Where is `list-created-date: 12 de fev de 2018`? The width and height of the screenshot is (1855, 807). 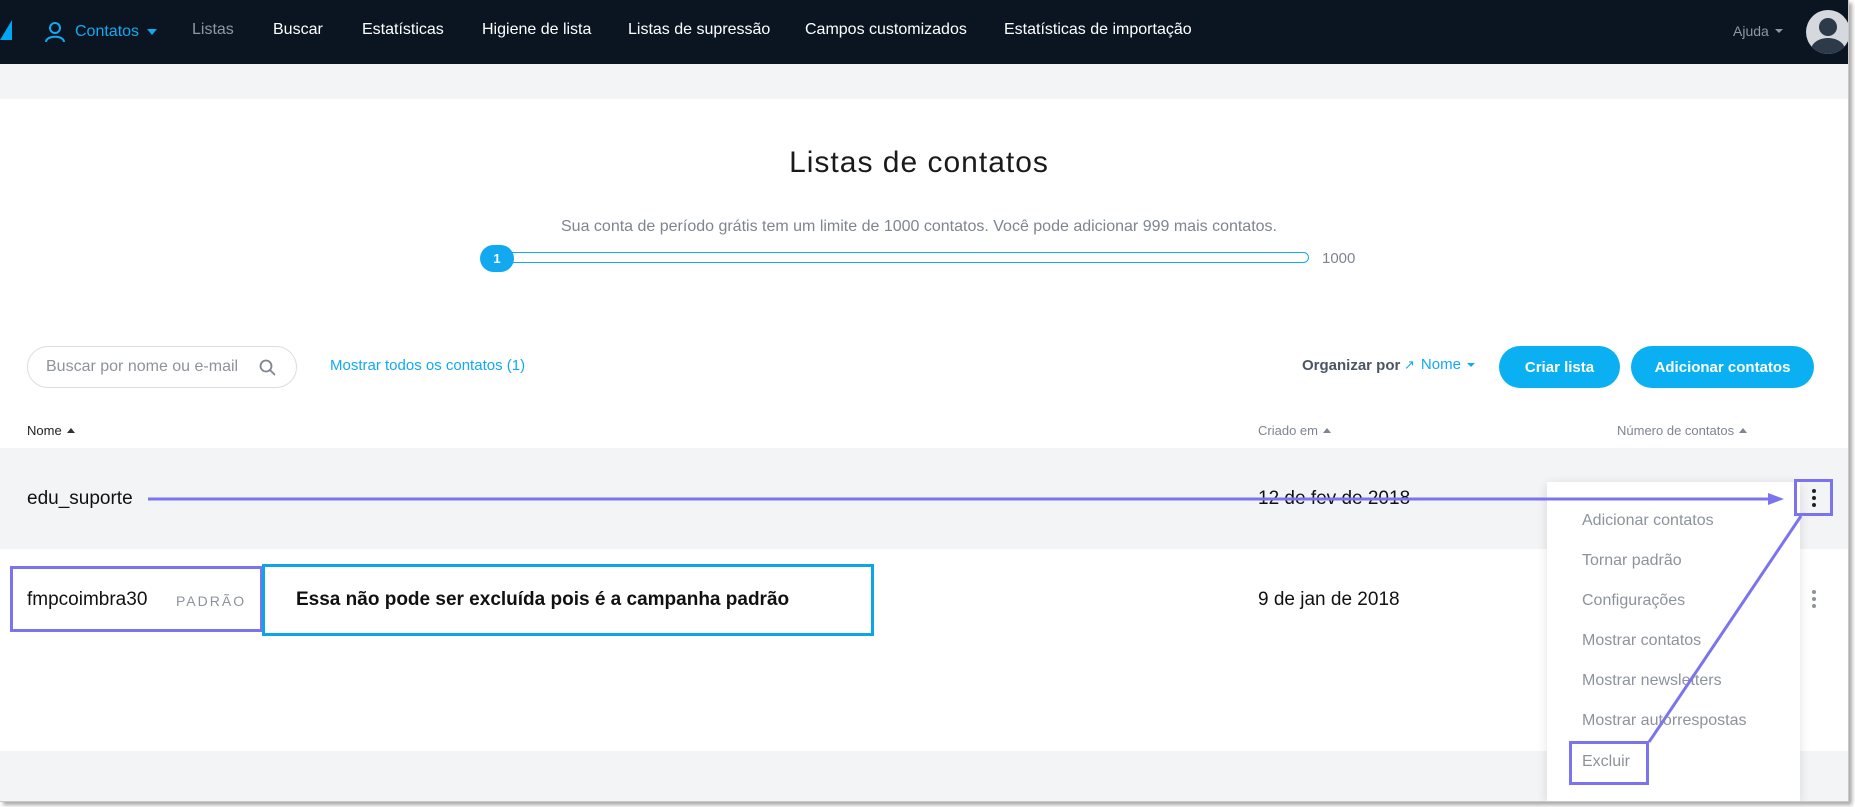 list-created-date: 12 de fev de 2018 is located at coordinates (1334, 498).